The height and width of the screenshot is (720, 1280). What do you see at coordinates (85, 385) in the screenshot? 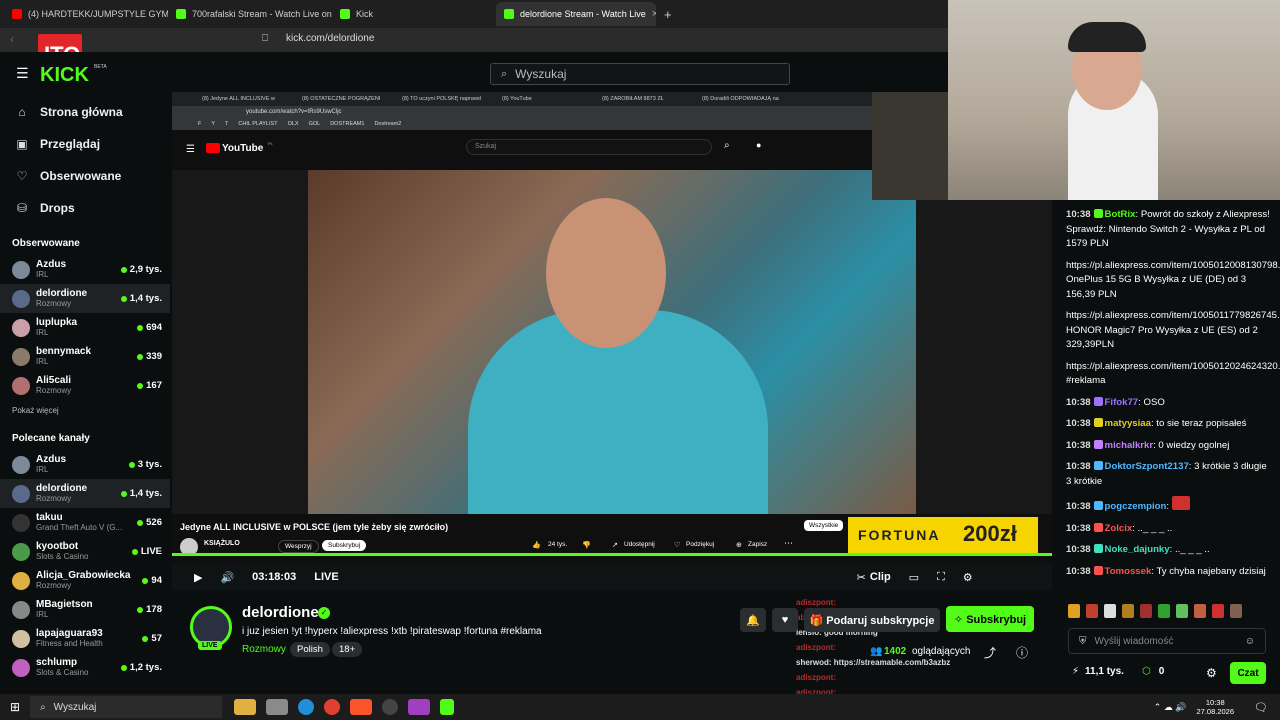
I see `sidebar-channel-ali5cali: Ali5cali Rozmowy 167` at bounding box center [85, 385].